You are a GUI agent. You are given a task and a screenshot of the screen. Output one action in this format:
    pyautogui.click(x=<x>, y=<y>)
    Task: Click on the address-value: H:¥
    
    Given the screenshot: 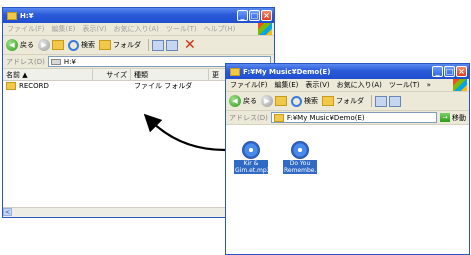 What is the action you would take?
    pyautogui.click(x=69, y=61)
    